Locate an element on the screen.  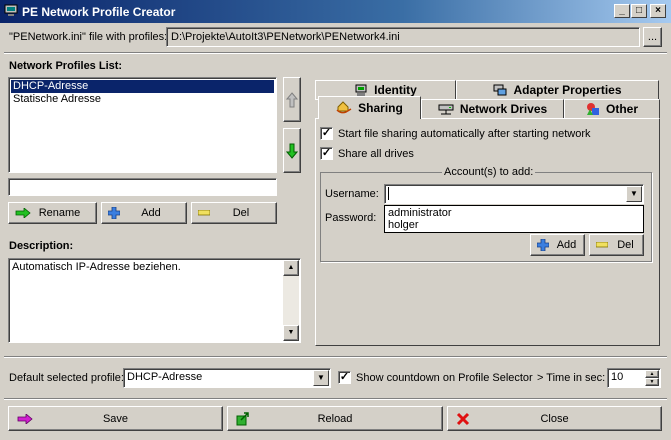
reload-button: Reload is located at coordinates (335, 418).